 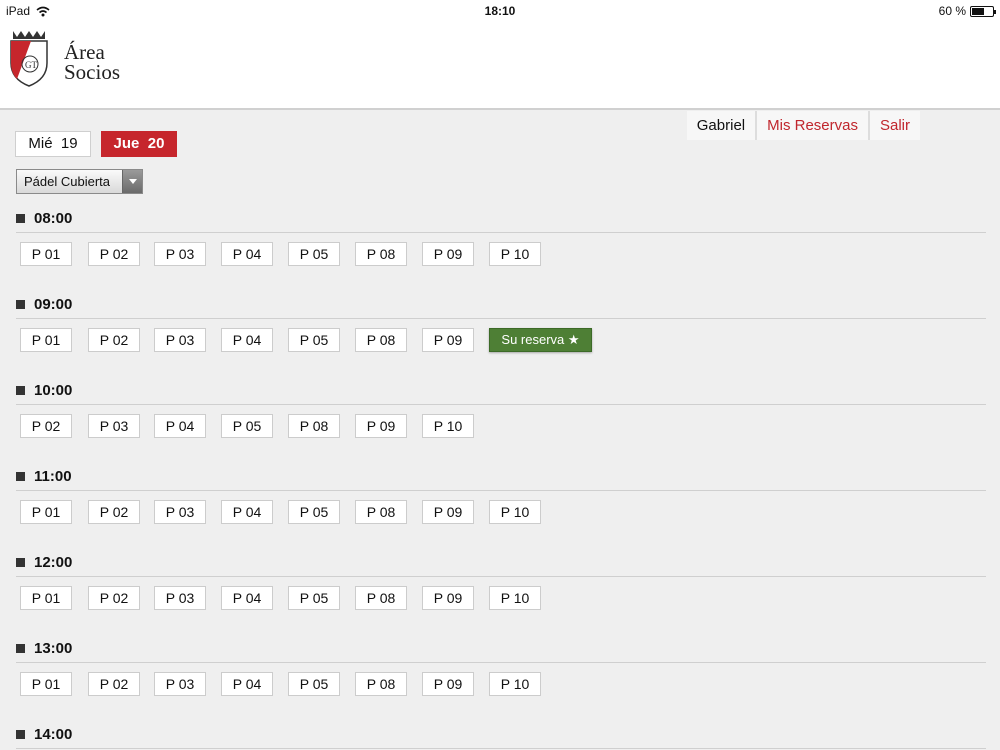 What do you see at coordinates (84, 52) in the screenshot?
I see `brand-line1: Área` at bounding box center [84, 52].